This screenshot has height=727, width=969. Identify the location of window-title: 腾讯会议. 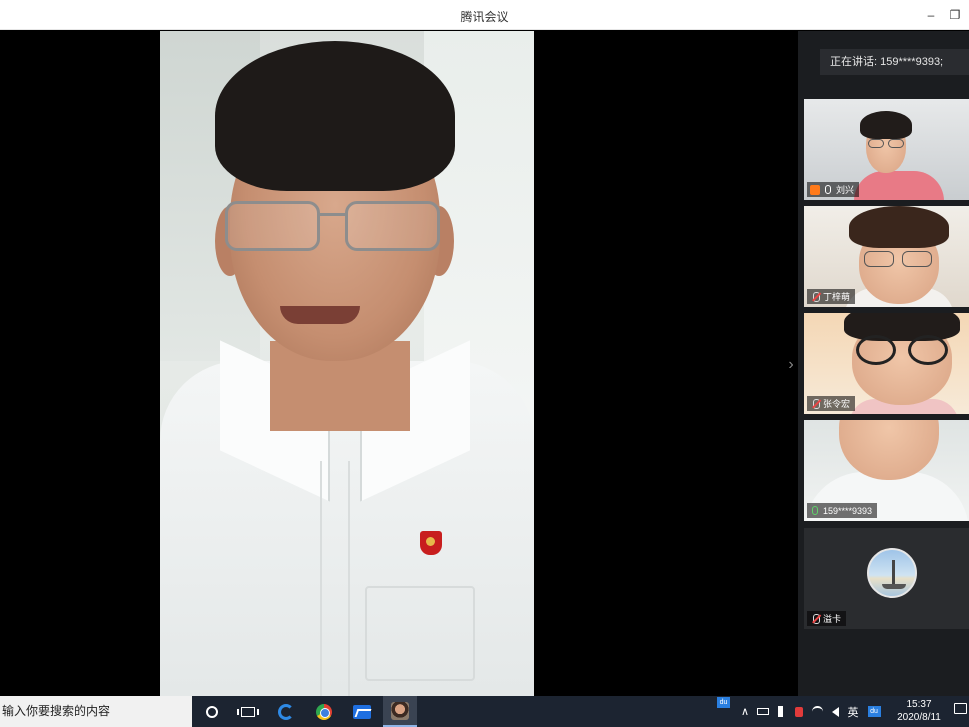
(484, 17).